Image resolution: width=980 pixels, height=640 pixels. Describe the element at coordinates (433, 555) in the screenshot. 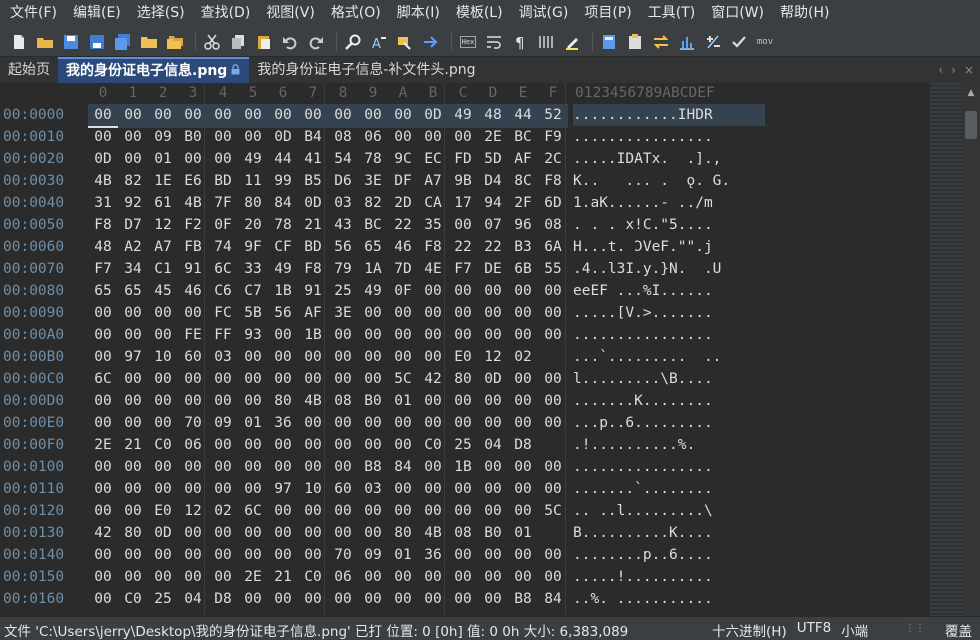

I see `hex-byte: 36` at that location.